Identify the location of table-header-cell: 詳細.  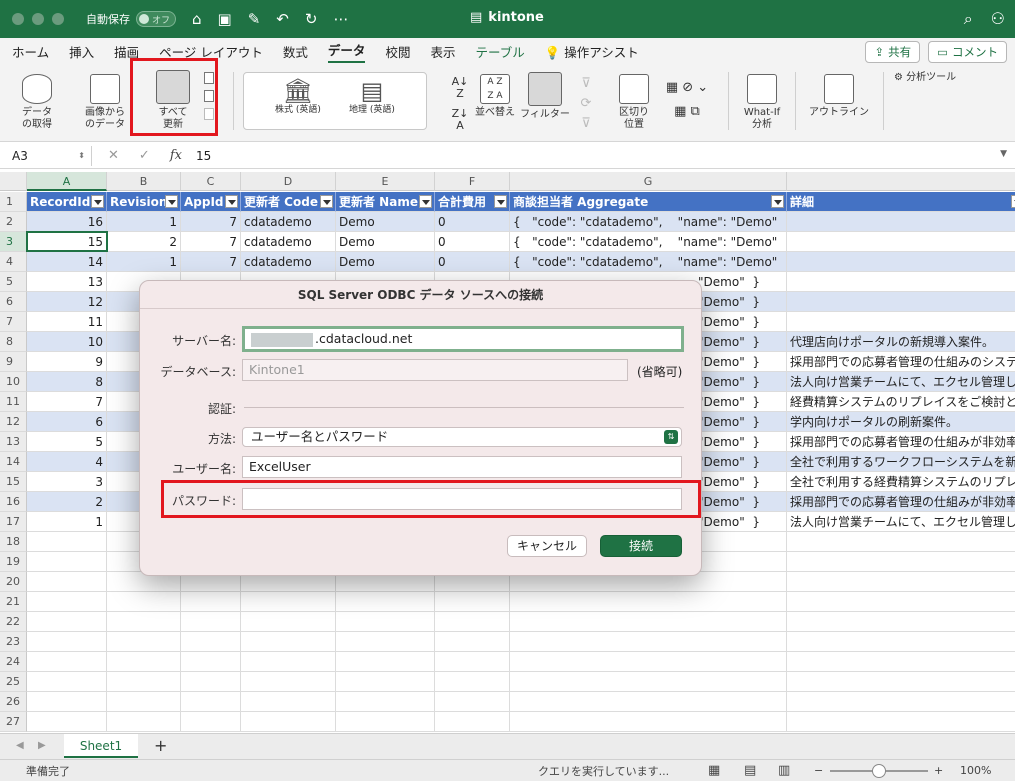
(901, 202).